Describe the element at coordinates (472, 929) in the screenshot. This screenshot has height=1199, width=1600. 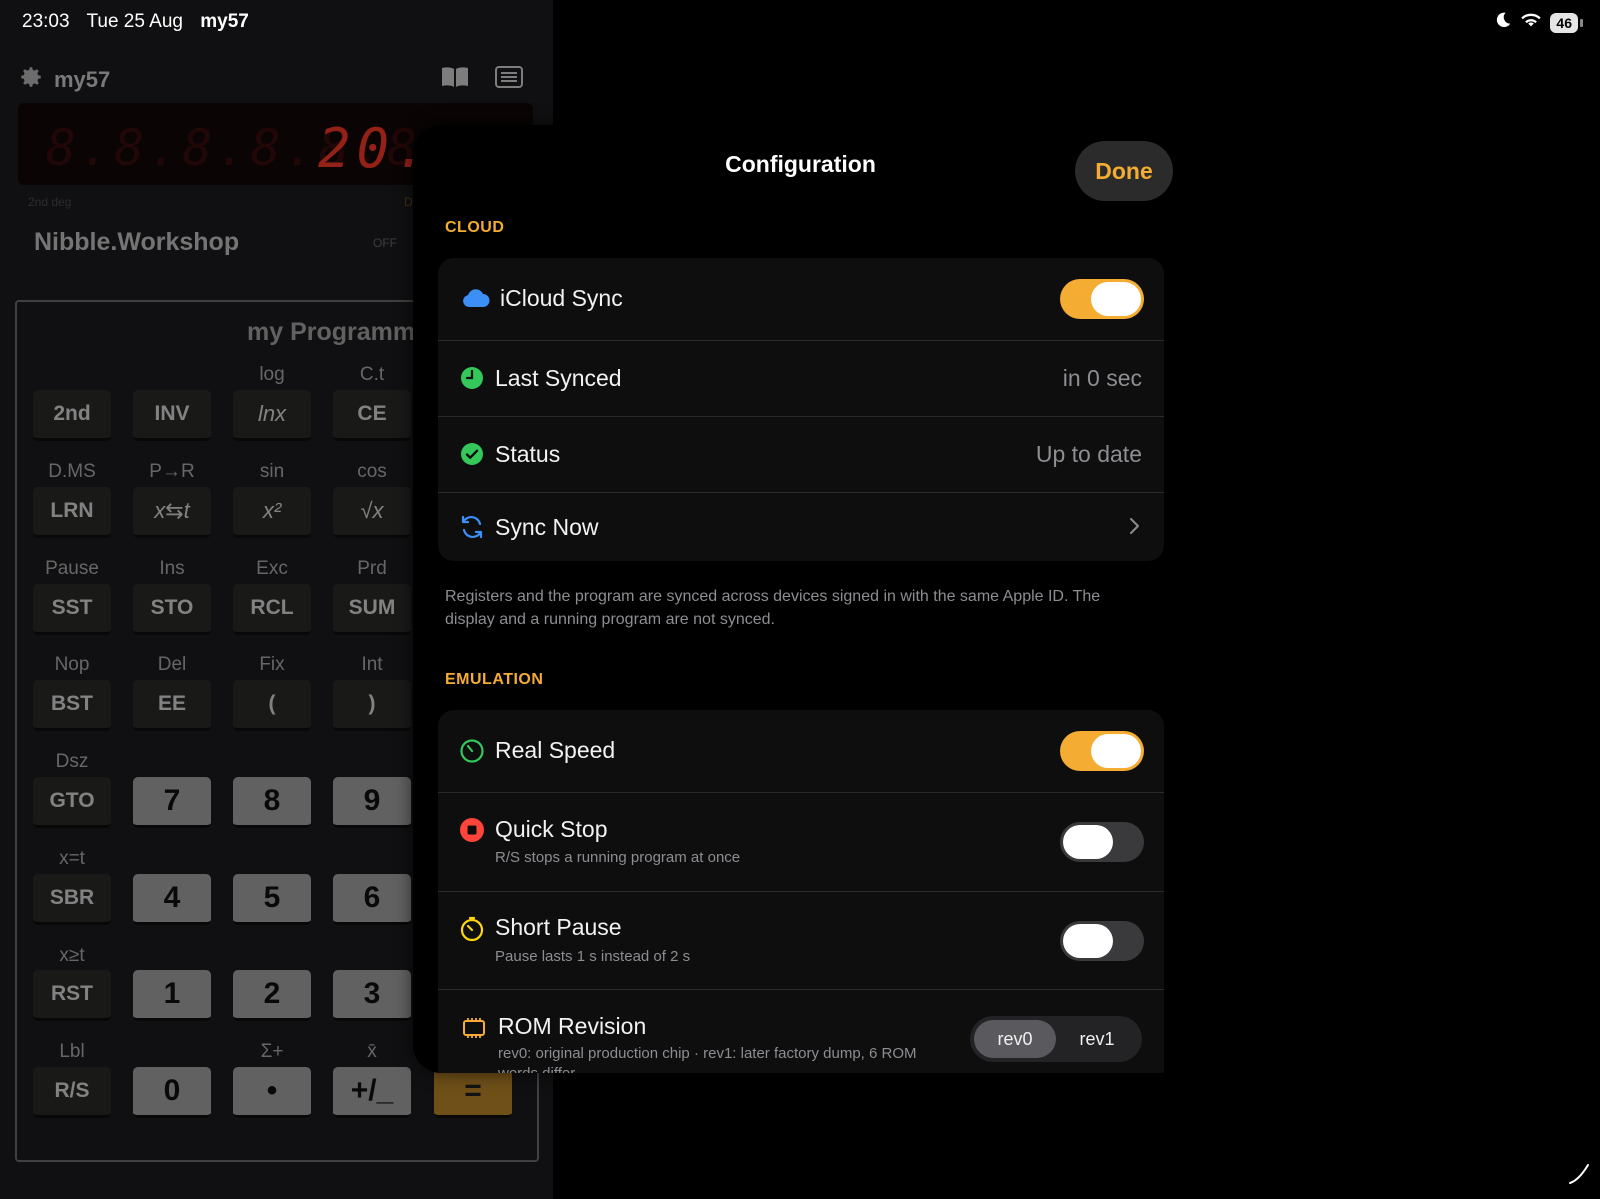
I see `timer-icon` at that location.